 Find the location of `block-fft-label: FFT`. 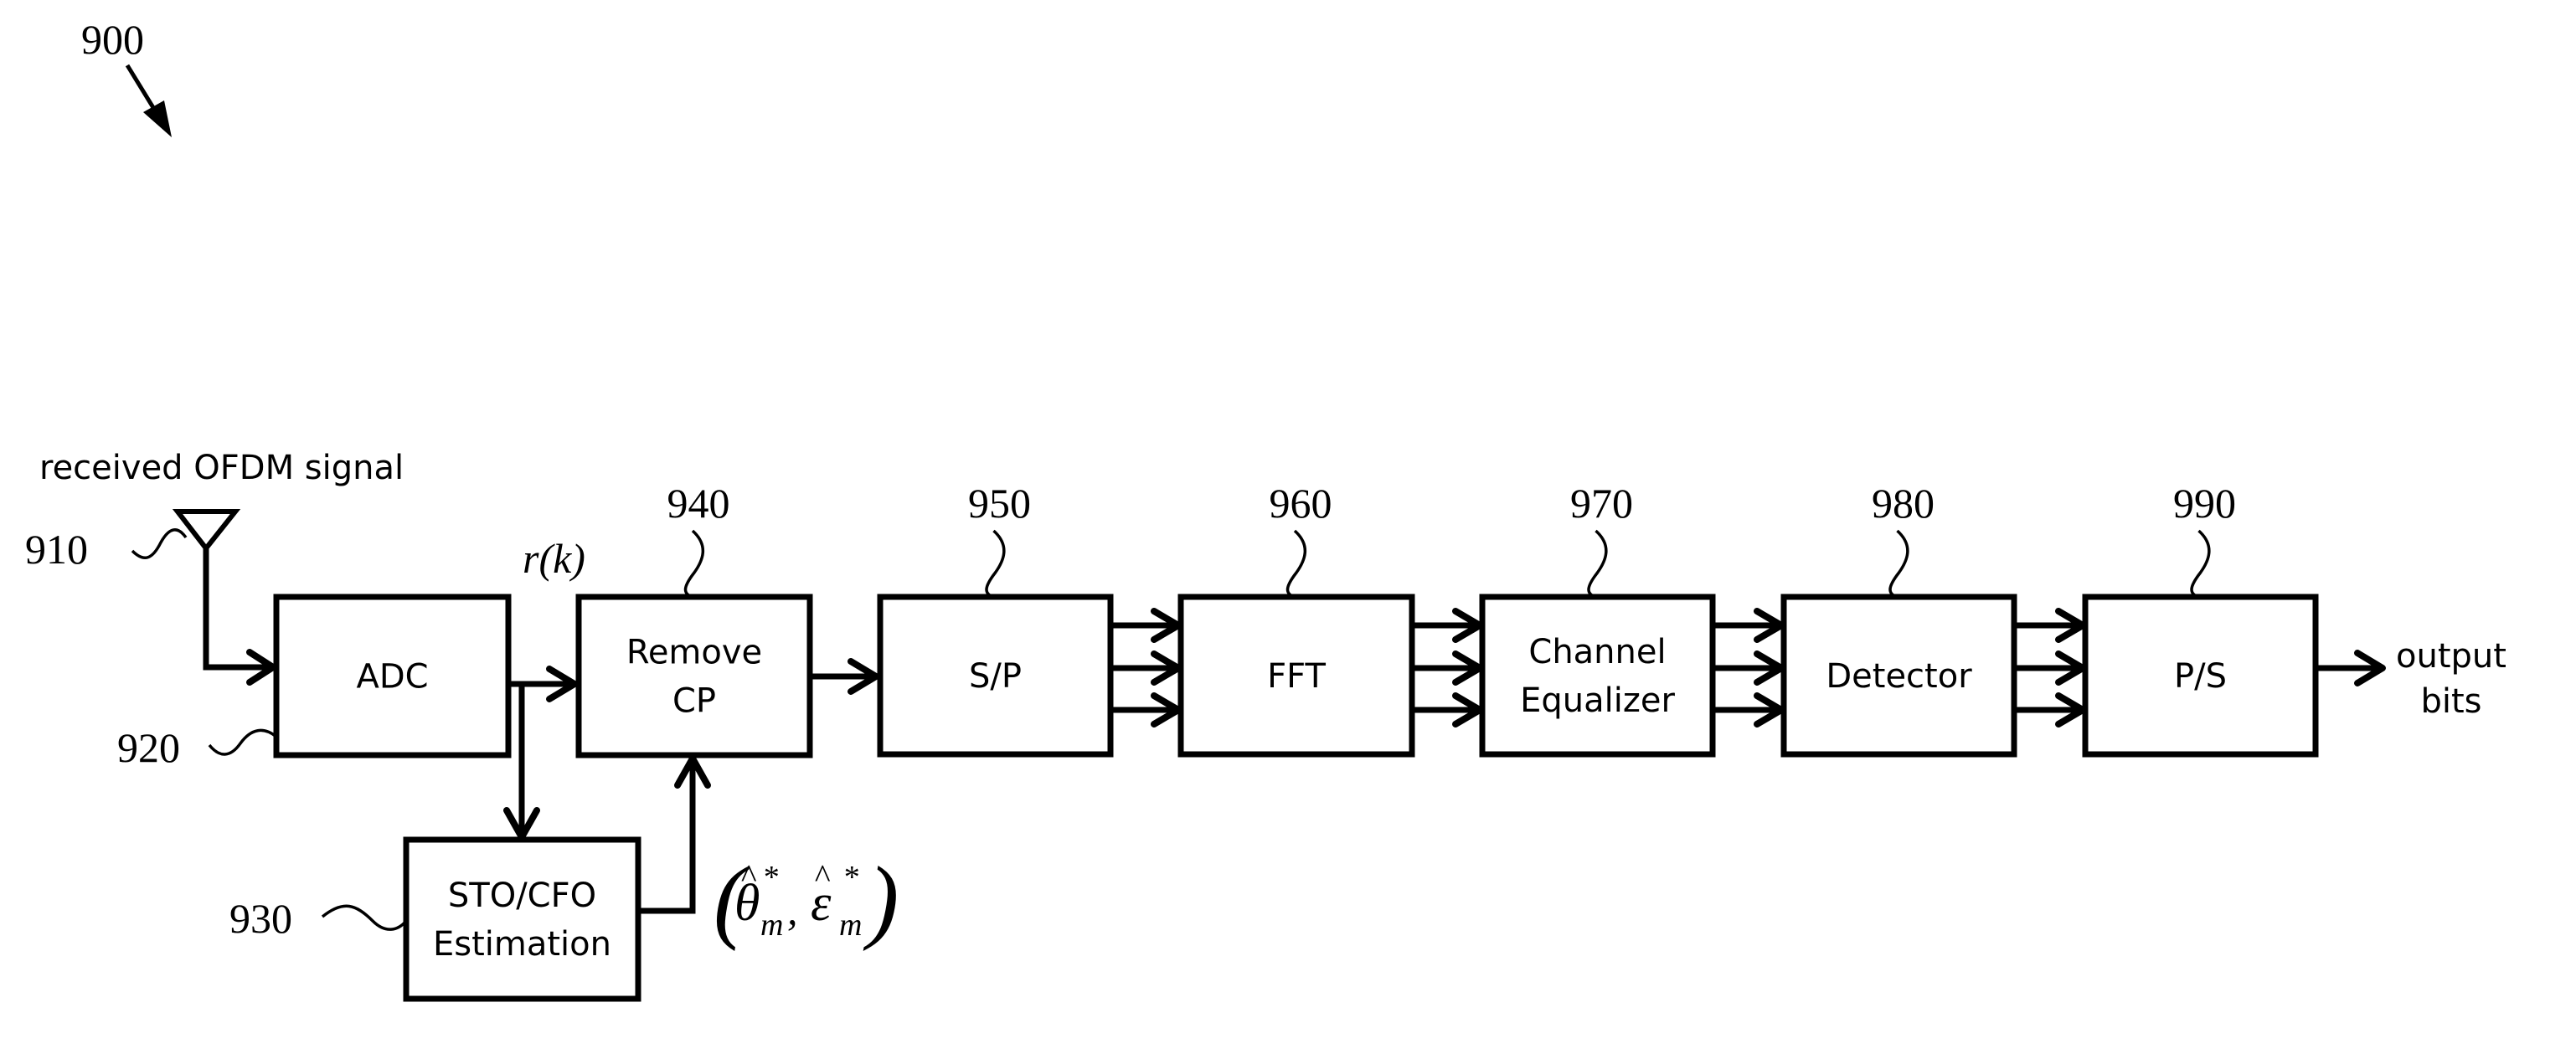

block-fft-label: FFT is located at coordinates (1296, 676).